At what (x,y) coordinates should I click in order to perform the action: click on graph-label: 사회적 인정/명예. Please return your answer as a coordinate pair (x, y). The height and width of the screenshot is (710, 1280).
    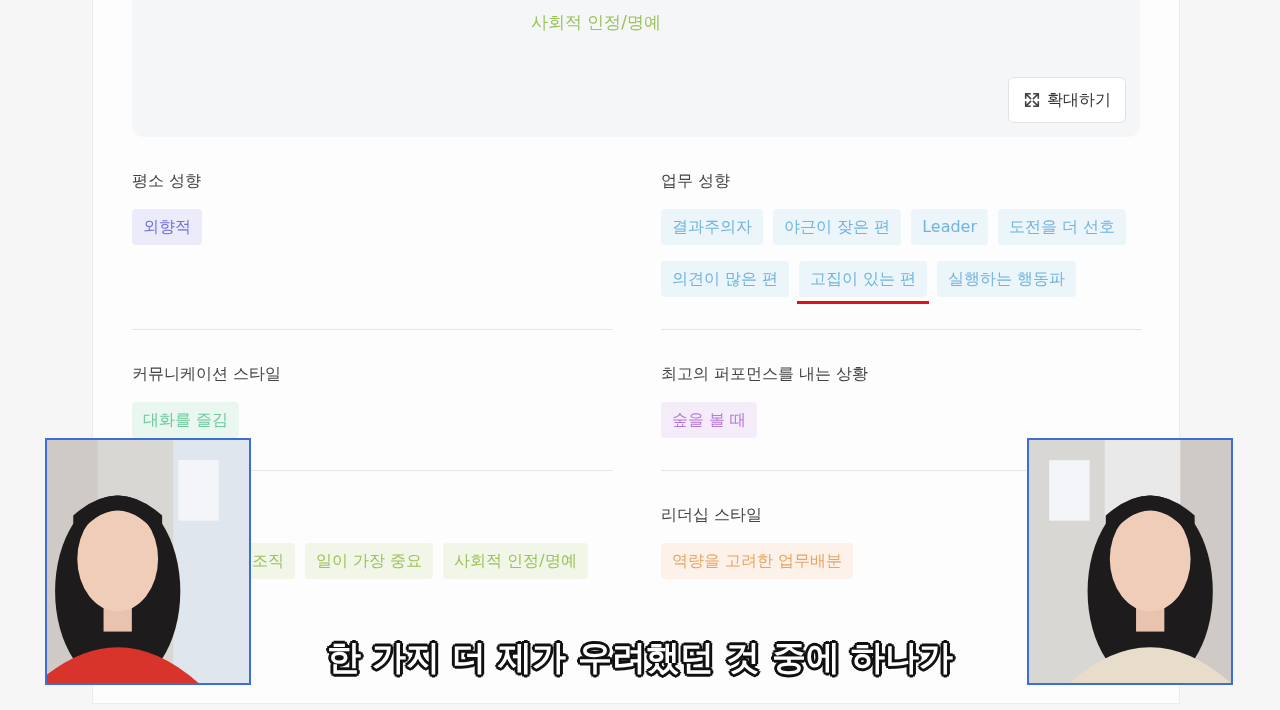
    Looking at the image, I should click on (596, 22).